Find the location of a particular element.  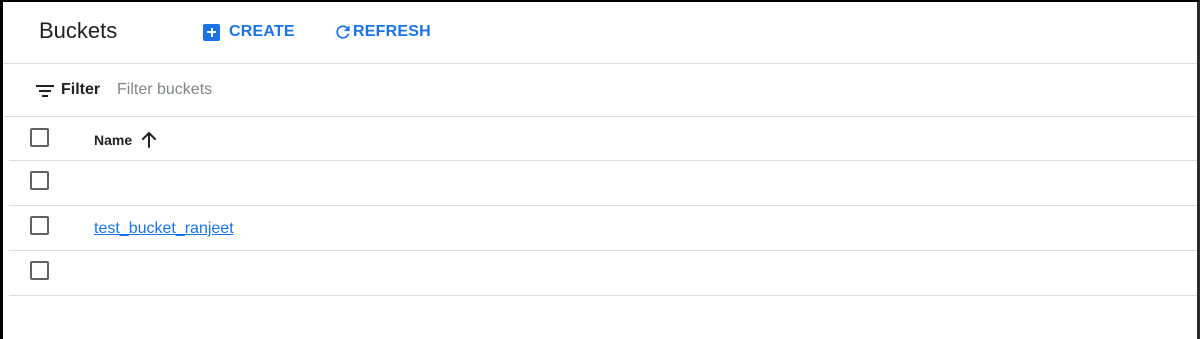

filter-input is located at coordinates (316, 90).